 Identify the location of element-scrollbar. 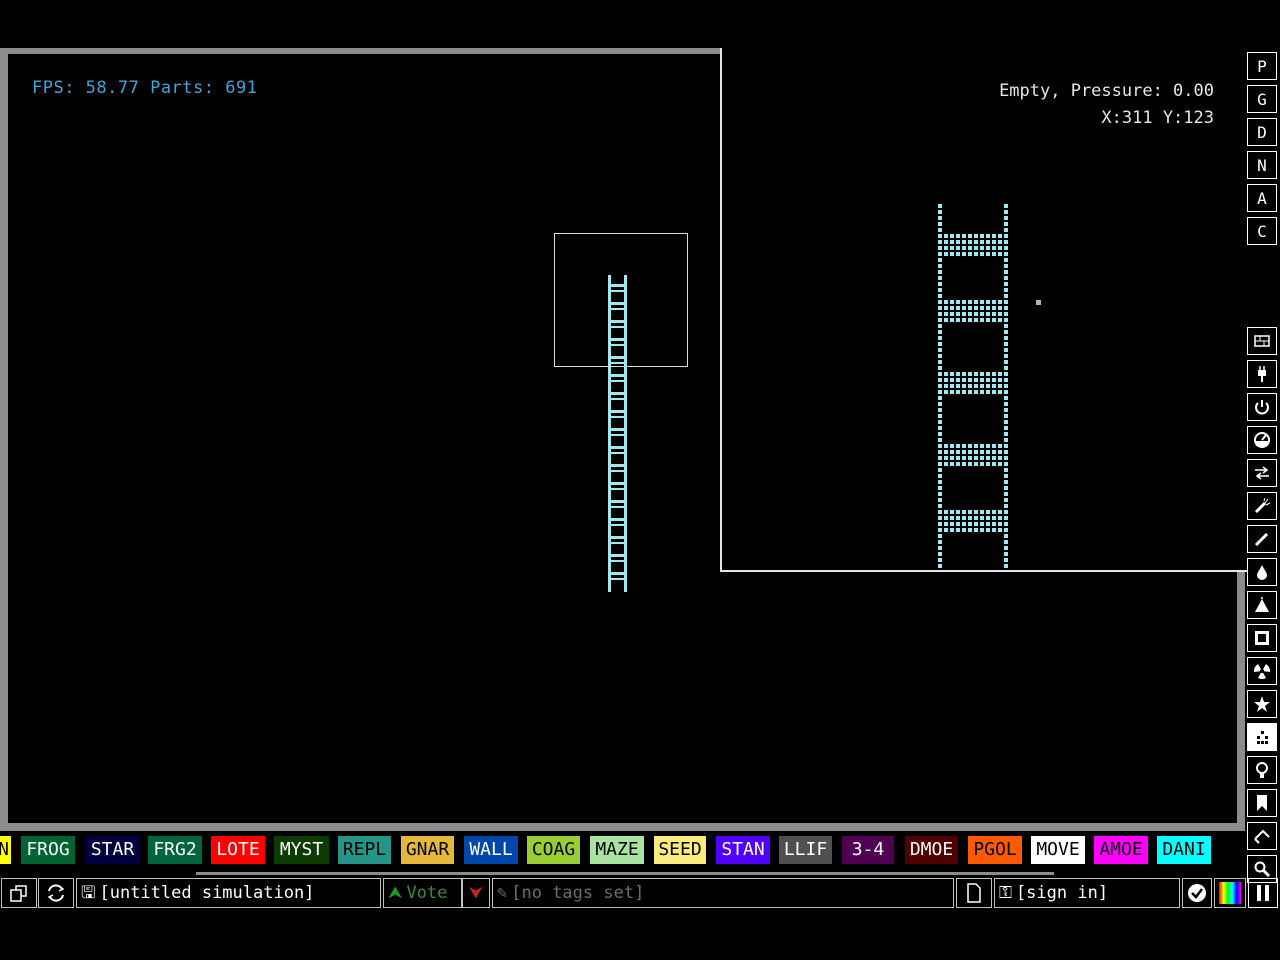
(625, 873).